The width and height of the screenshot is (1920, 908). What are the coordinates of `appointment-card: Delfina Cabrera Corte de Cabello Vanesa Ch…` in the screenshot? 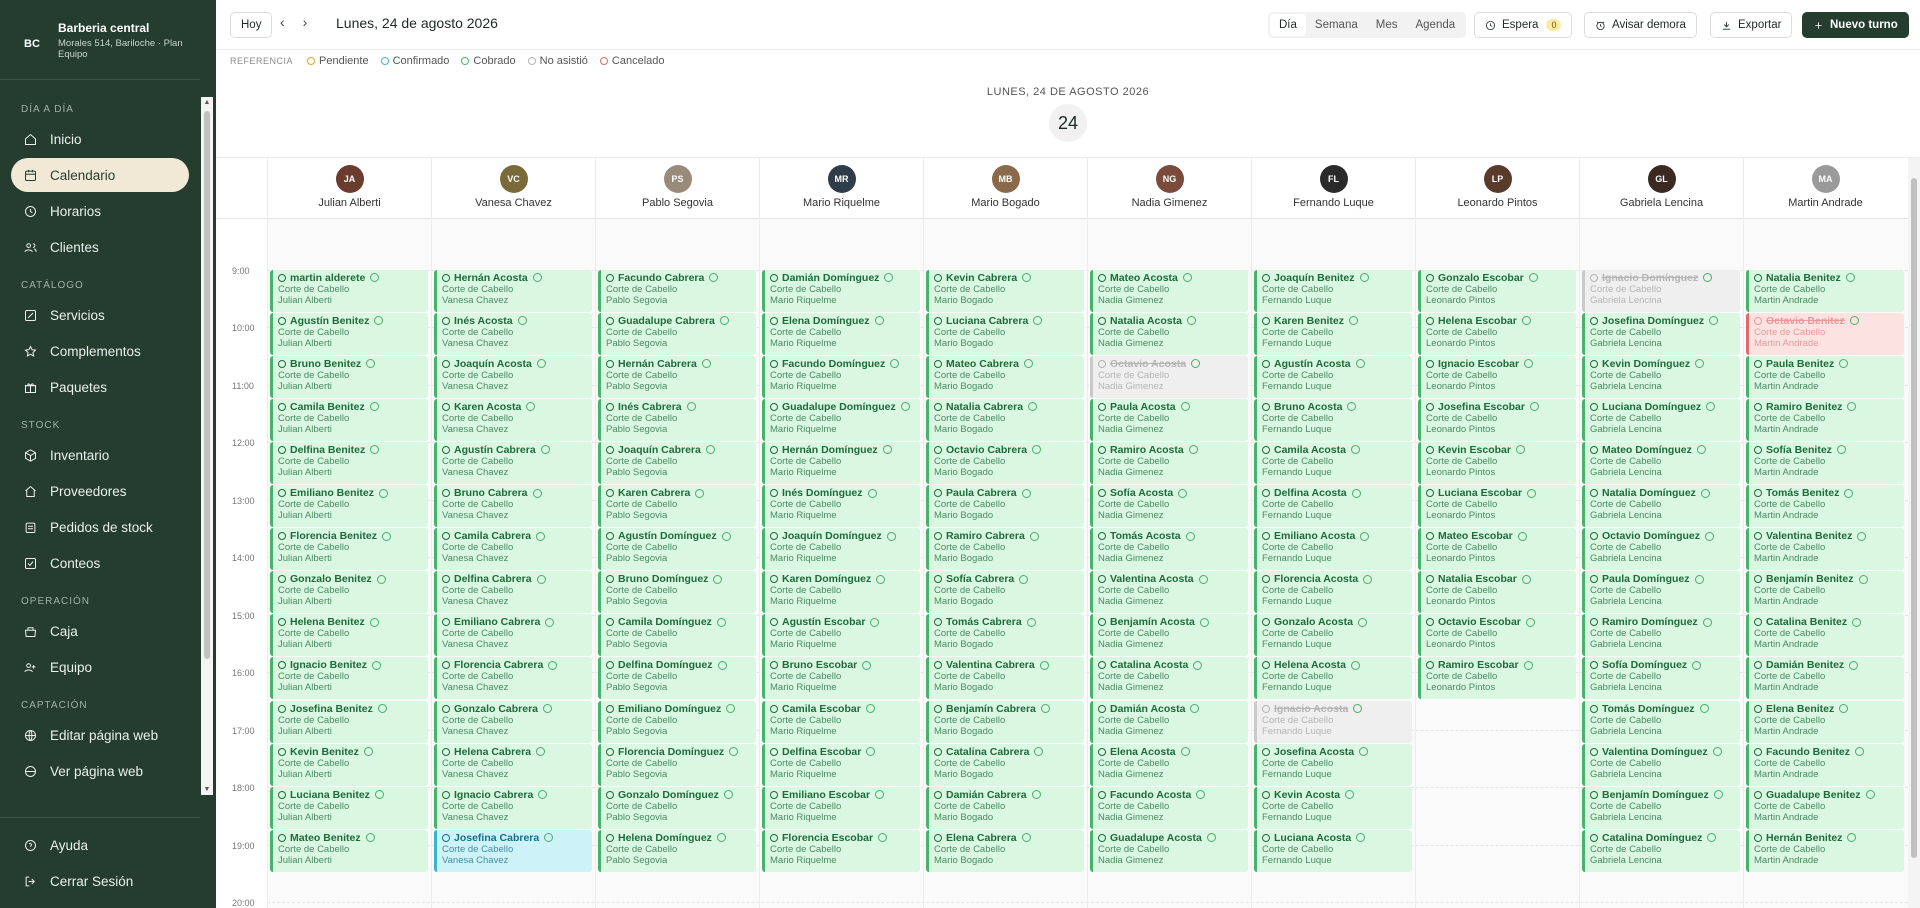 It's located at (513, 592).